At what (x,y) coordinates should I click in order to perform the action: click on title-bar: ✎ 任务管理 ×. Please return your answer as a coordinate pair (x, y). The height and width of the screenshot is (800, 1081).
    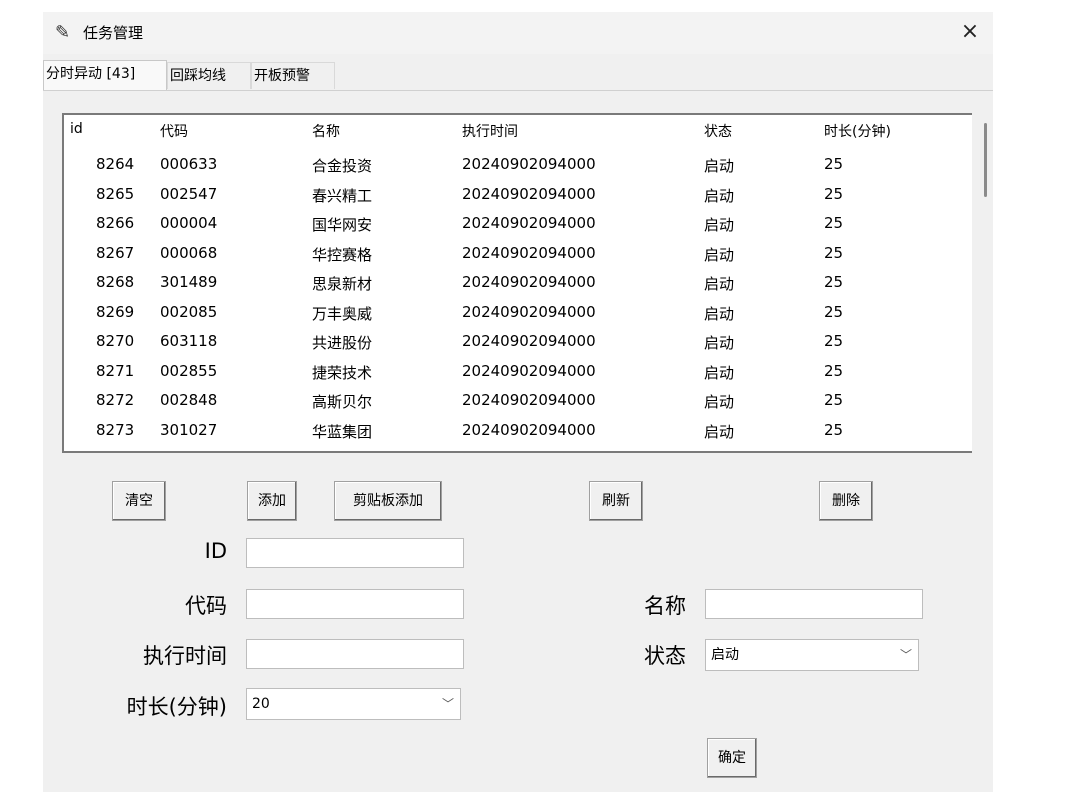
    Looking at the image, I should click on (518, 33).